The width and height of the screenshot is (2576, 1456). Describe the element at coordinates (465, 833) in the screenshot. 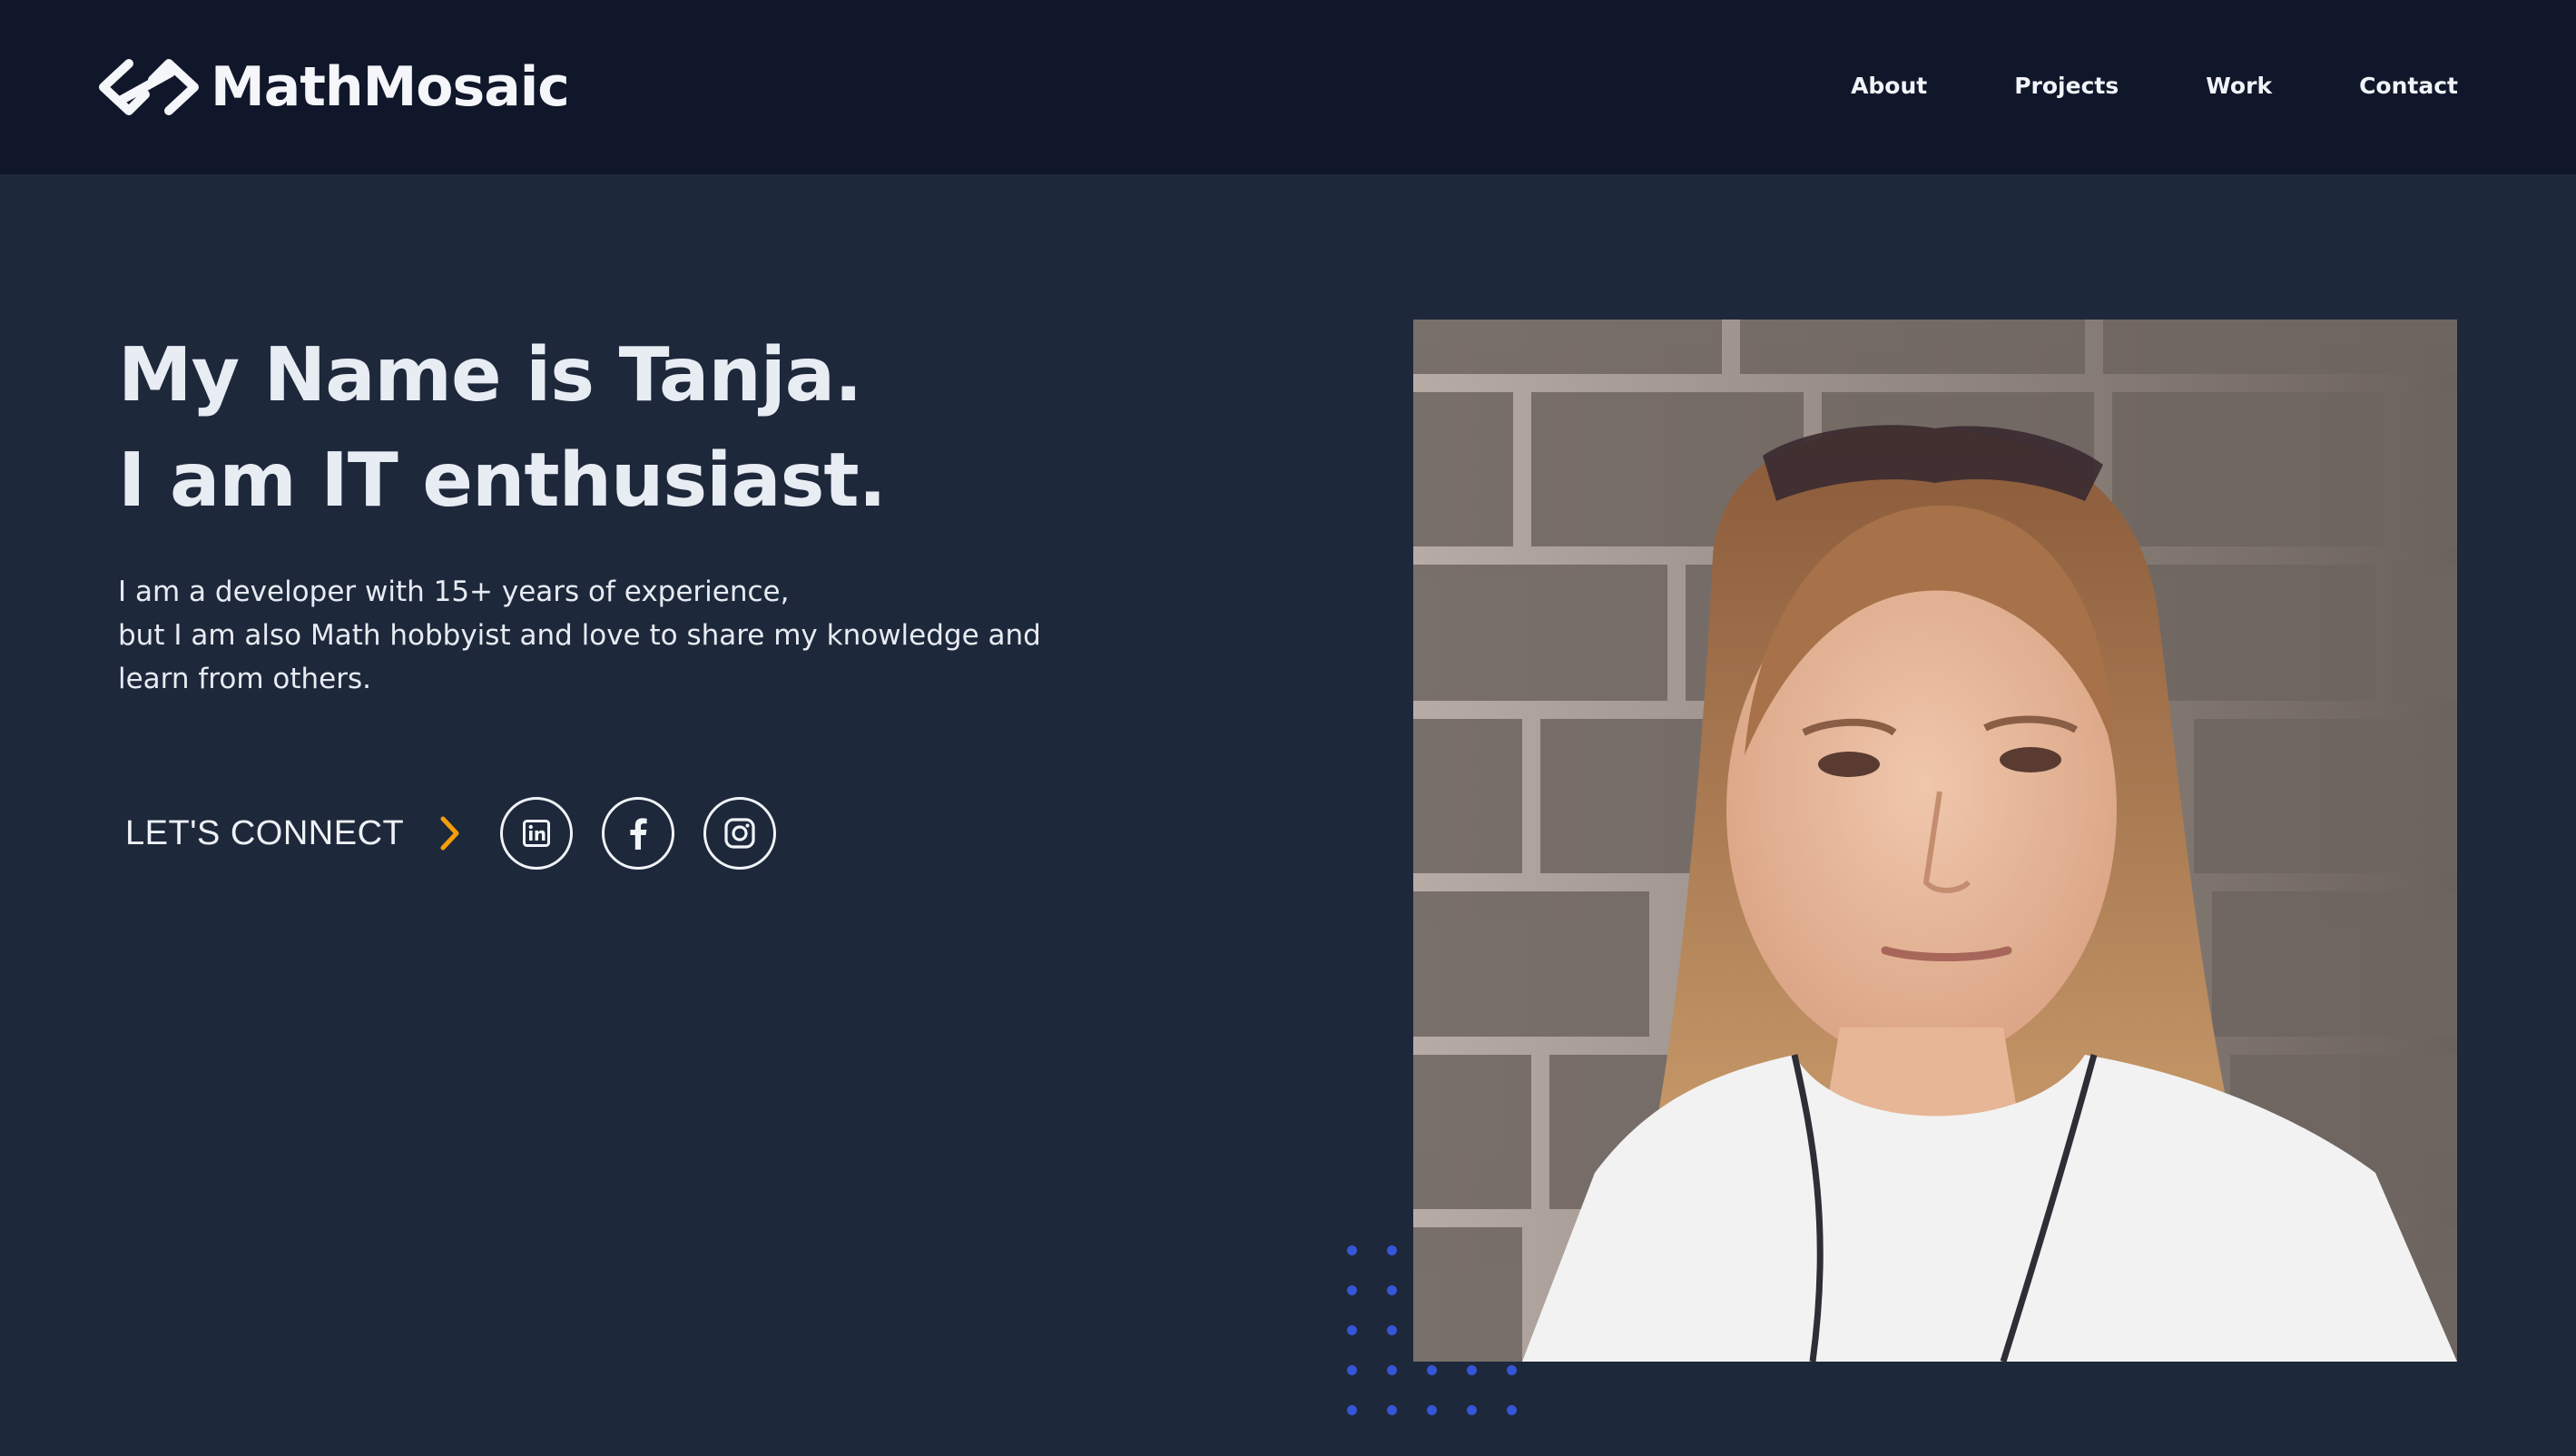

I see `connect-row: LET'S CONNECT` at that location.